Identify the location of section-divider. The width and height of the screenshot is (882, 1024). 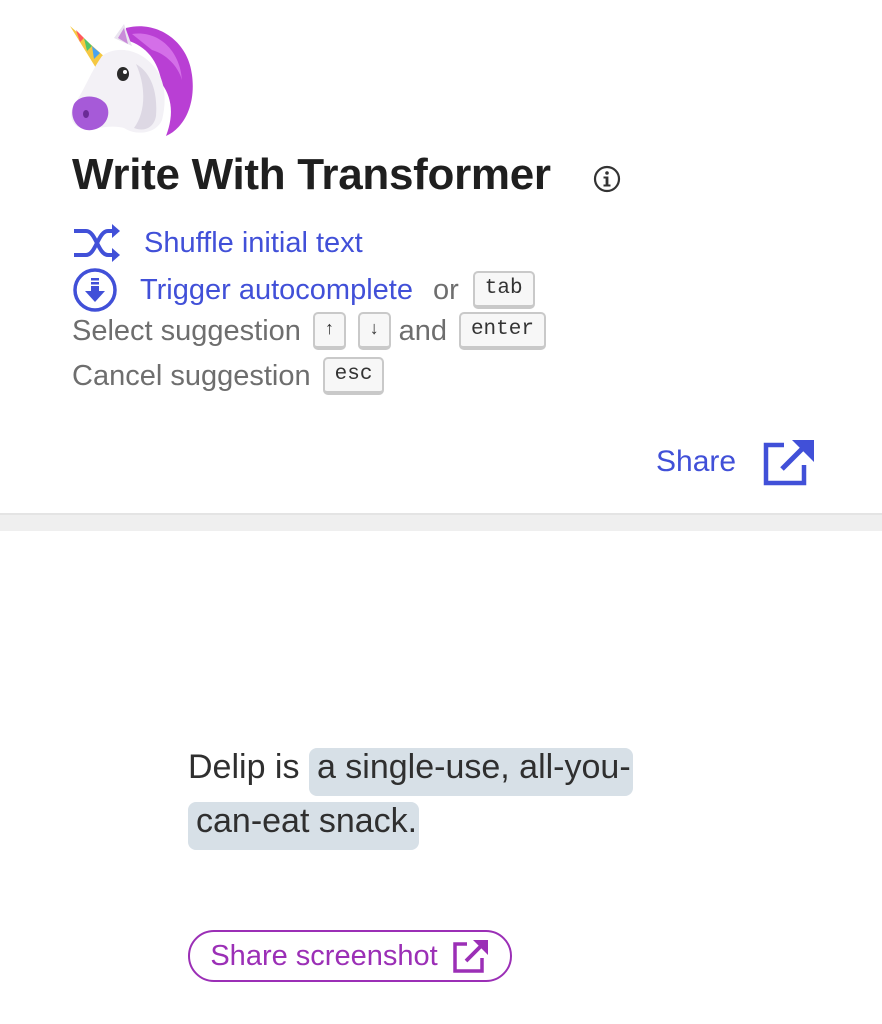
(441, 522).